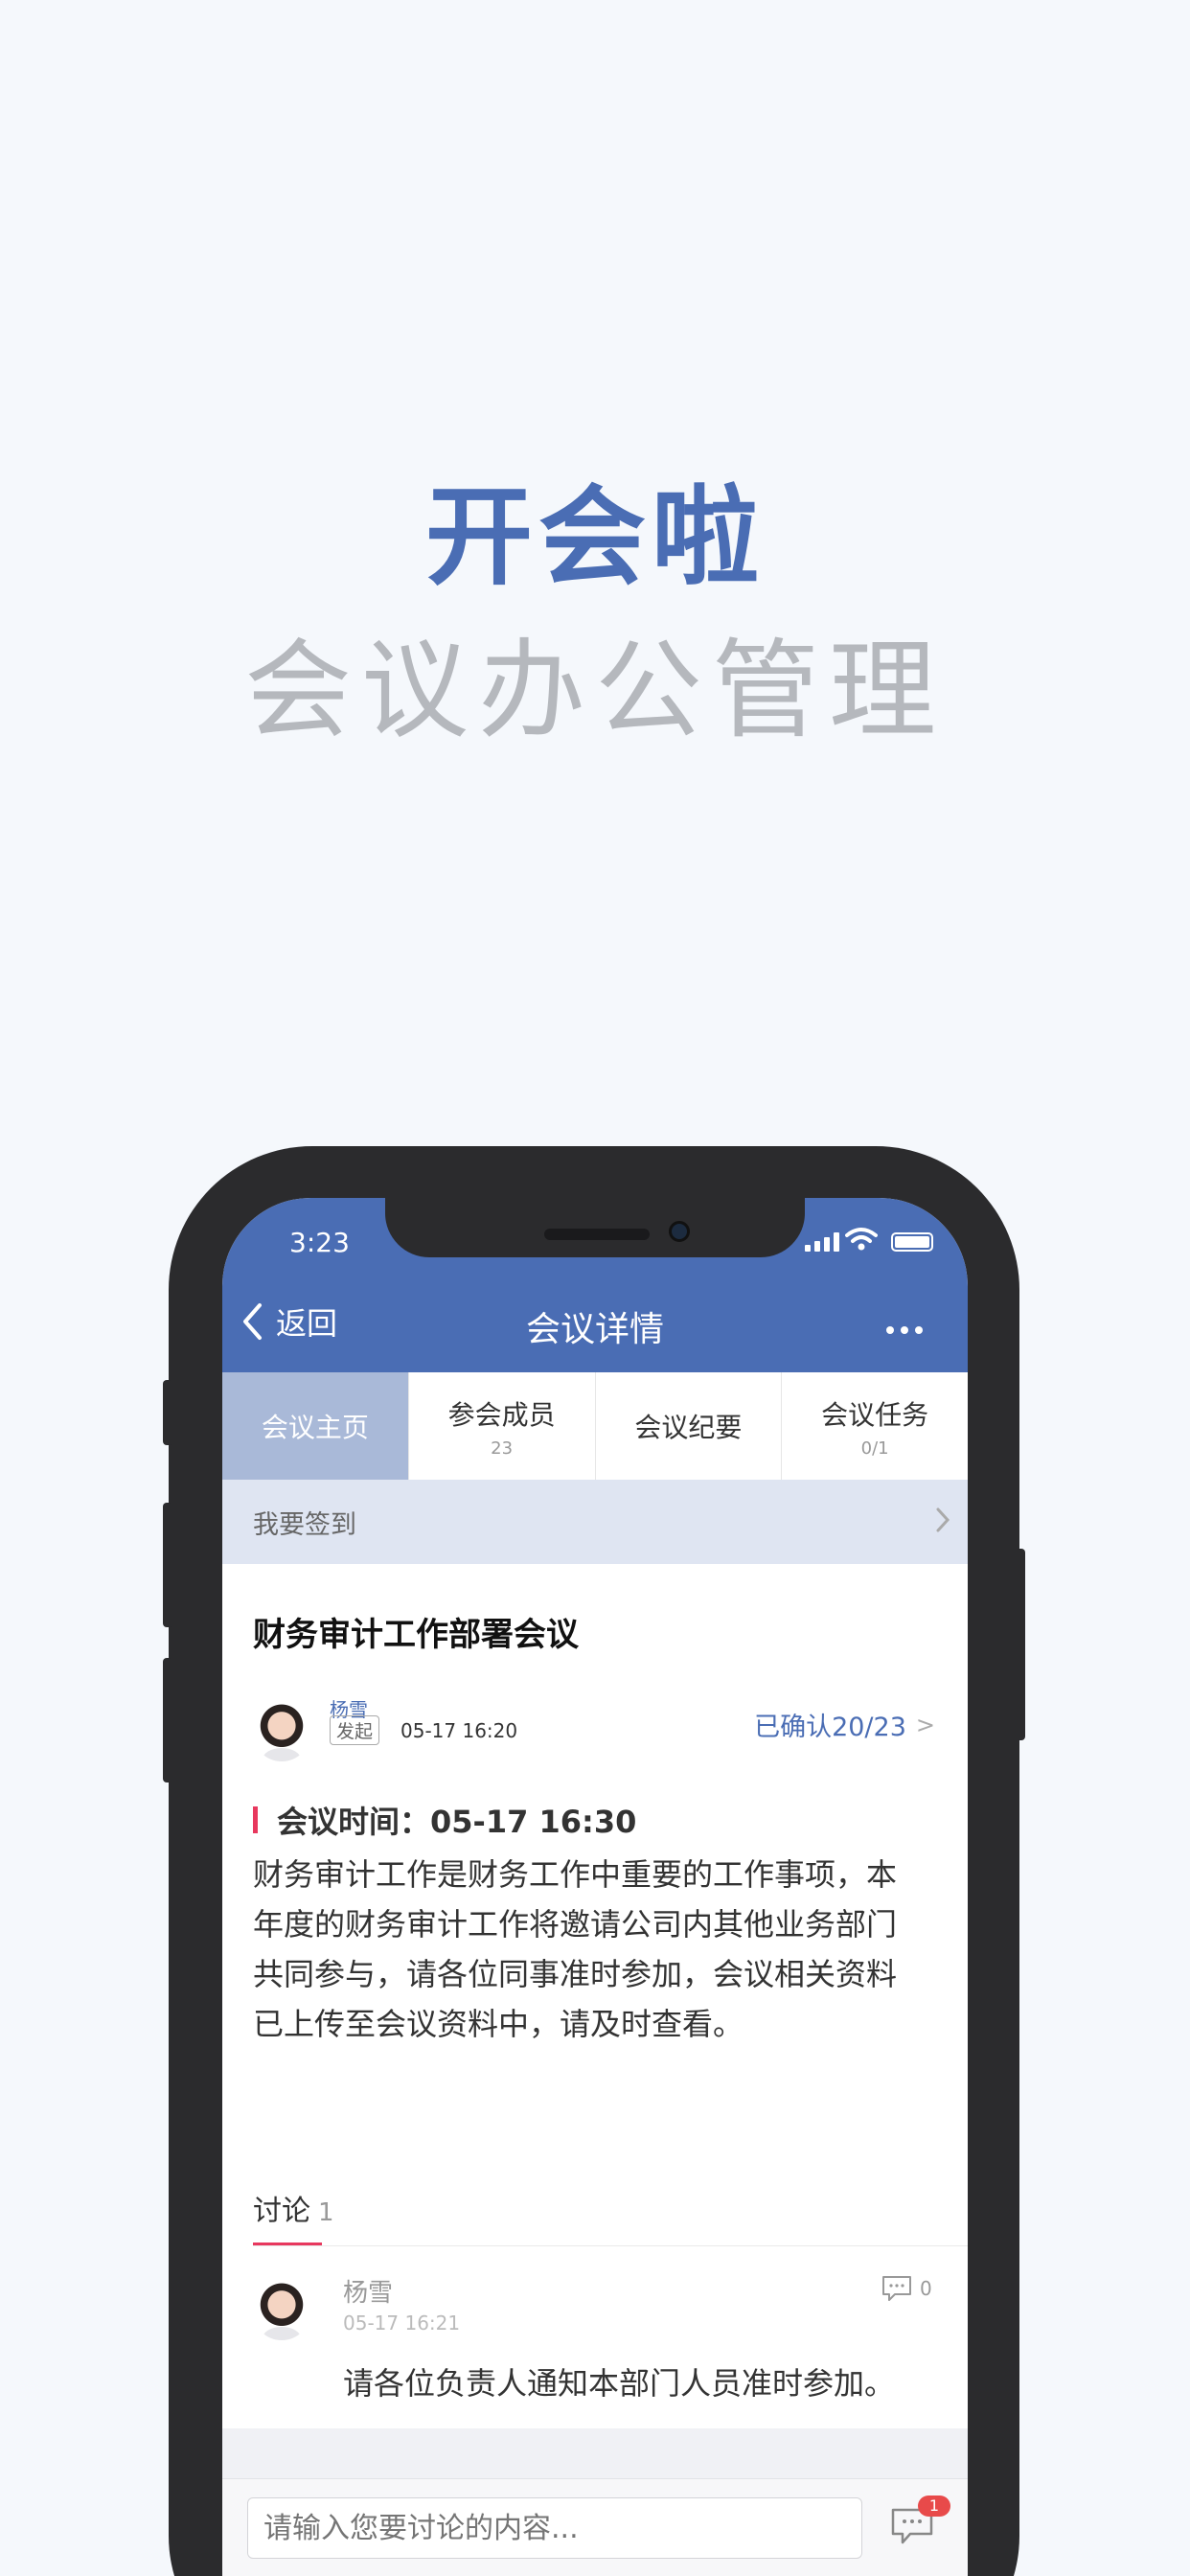 The width and height of the screenshot is (1190, 2576). What do you see at coordinates (167, 1412) in the screenshot?
I see `phone-silent-switch` at bounding box center [167, 1412].